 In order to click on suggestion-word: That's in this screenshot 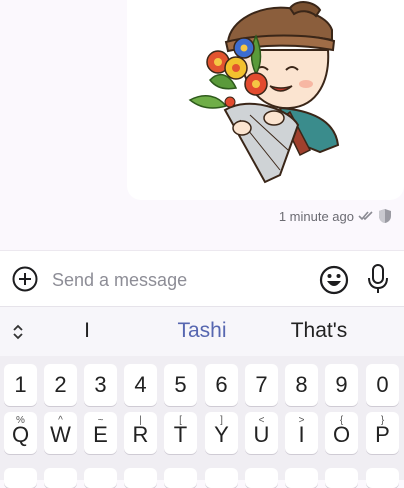, I will do `click(319, 331)`.